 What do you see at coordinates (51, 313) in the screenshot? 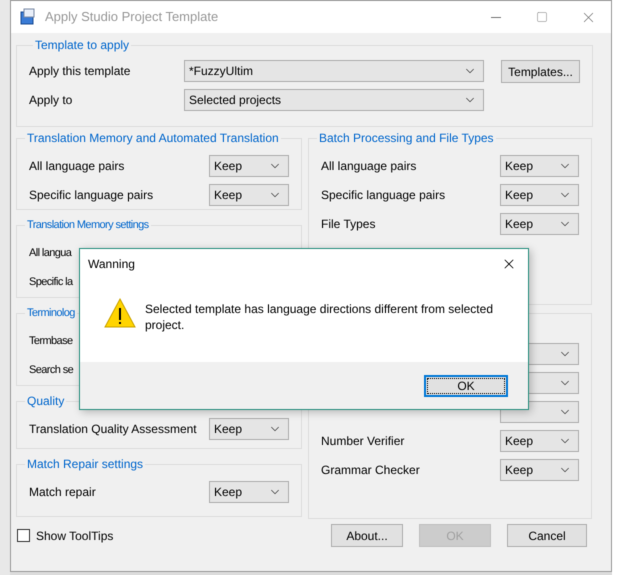
I see `group-title: Terminolog` at bounding box center [51, 313].